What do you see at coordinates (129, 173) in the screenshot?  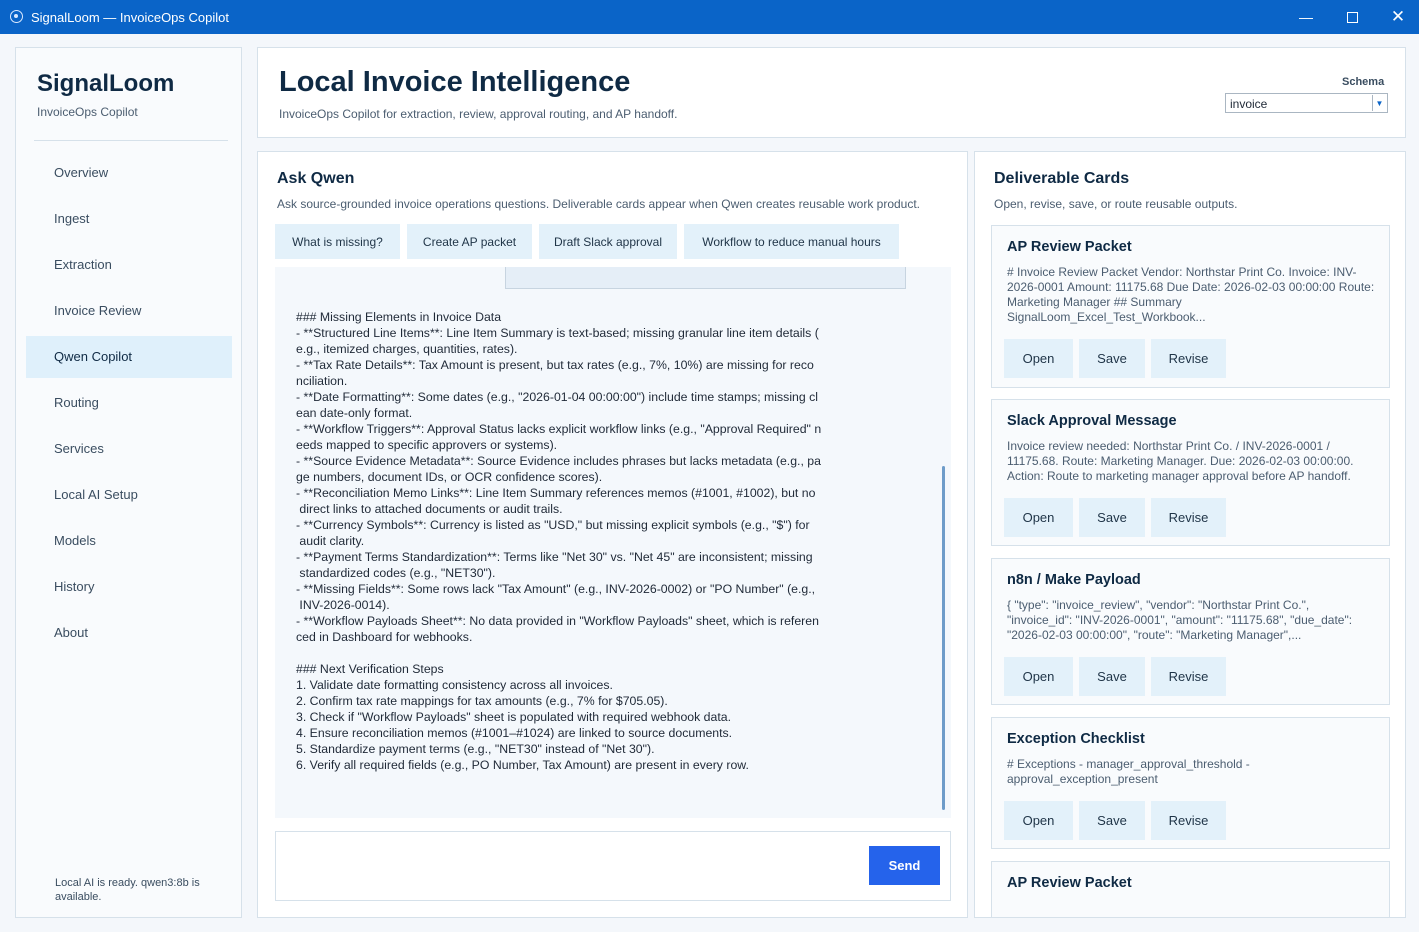 I see `sidebar-item-overview: Overview` at bounding box center [129, 173].